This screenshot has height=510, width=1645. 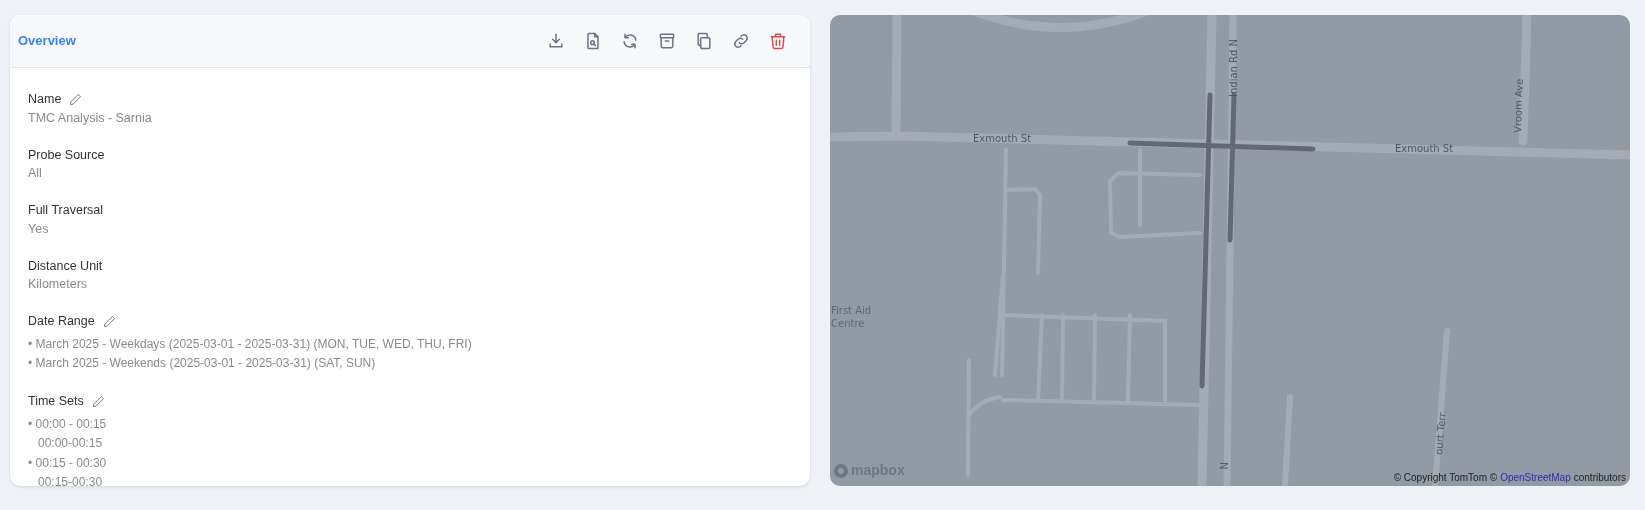 I want to click on field-label: Full Traversal, so click(x=66, y=210).